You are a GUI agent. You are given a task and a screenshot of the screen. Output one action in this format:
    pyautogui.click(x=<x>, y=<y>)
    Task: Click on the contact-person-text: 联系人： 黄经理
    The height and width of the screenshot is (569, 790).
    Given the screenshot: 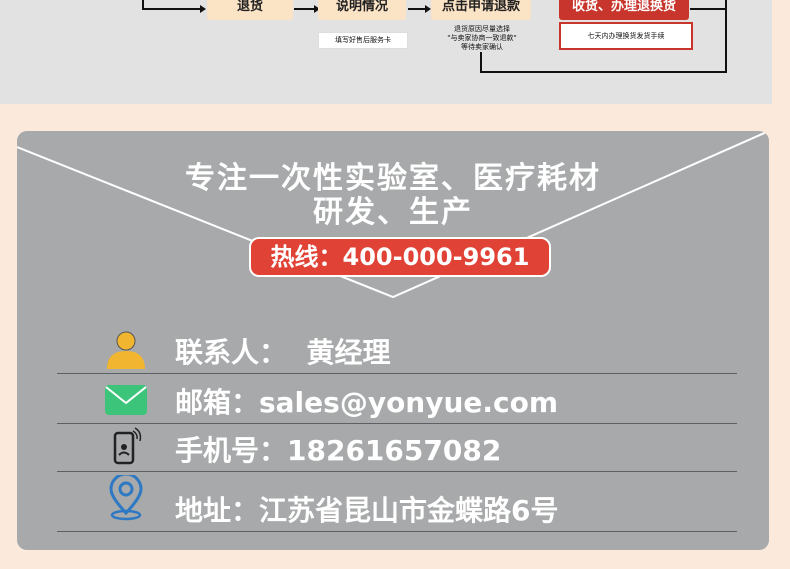 What is the action you would take?
    pyautogui.click(x=283, y=352)
    